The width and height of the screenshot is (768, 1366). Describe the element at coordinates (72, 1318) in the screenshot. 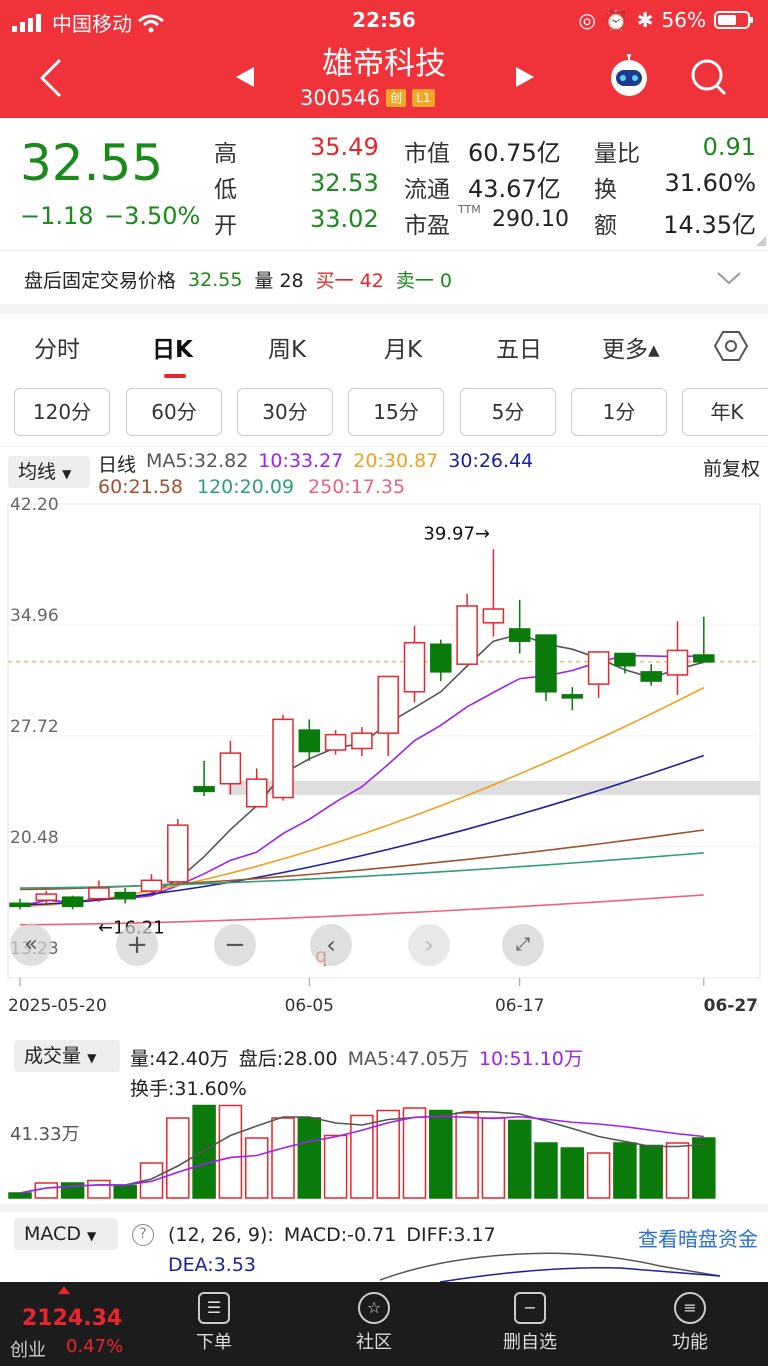

I see `index-value: 2124.34` at that location.